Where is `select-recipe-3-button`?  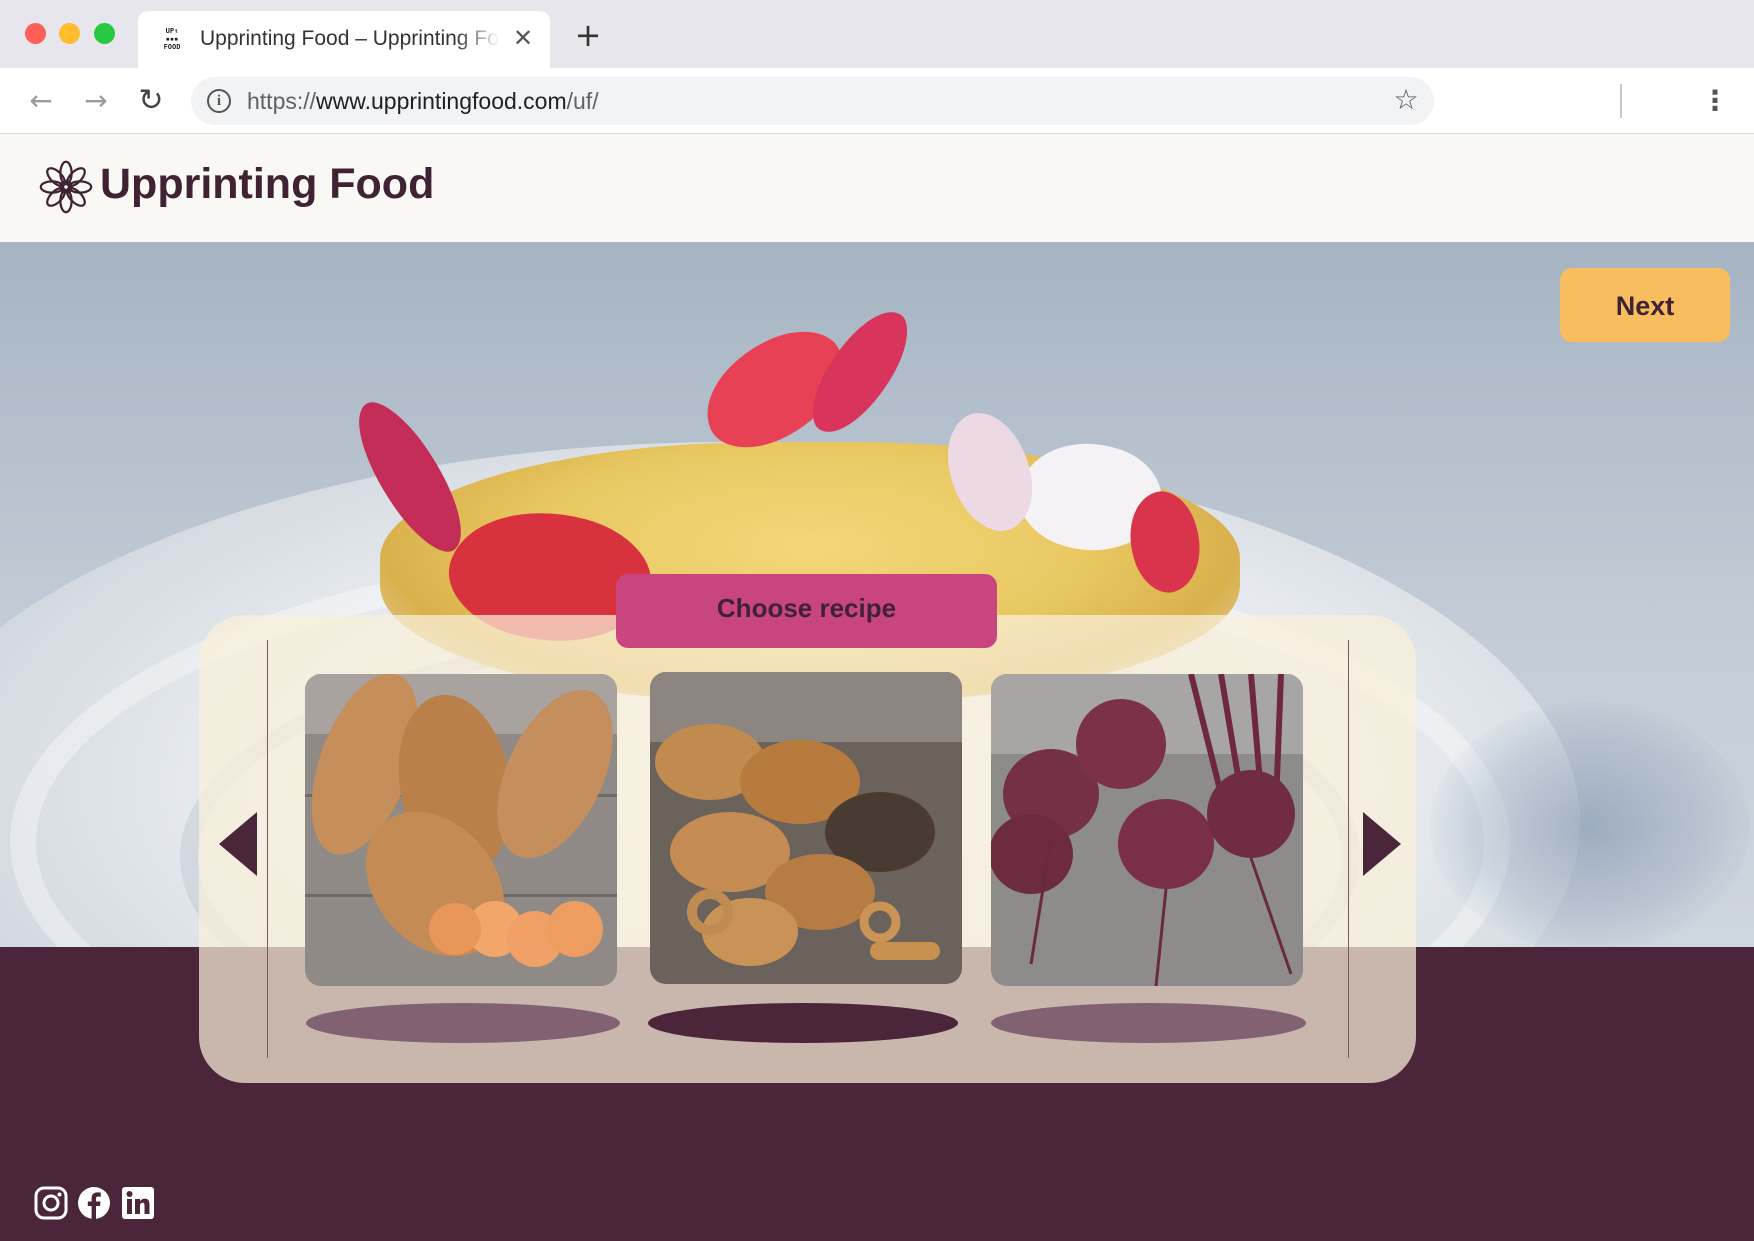 select-recipe-3-button is located at coordinates (1148, 1023).